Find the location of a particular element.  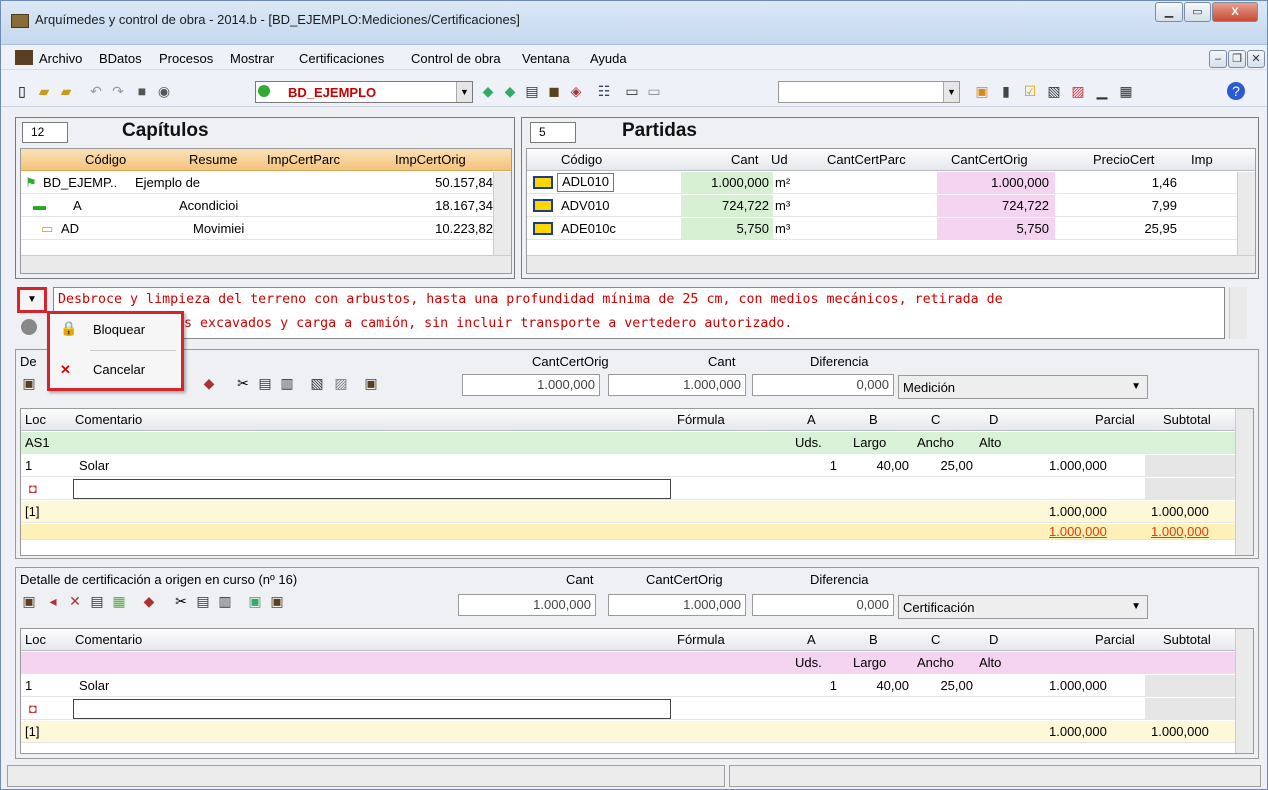

window-icon-2: ▭ is located at coordinates (654, 91).